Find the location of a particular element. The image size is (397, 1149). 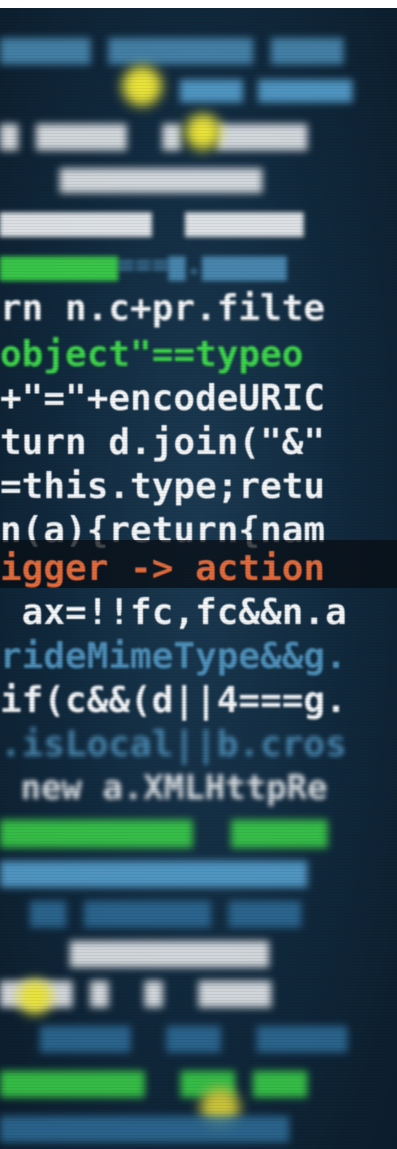

code-text: ax=!!fc,fc&&n.a is located at coordinates (173, 612).